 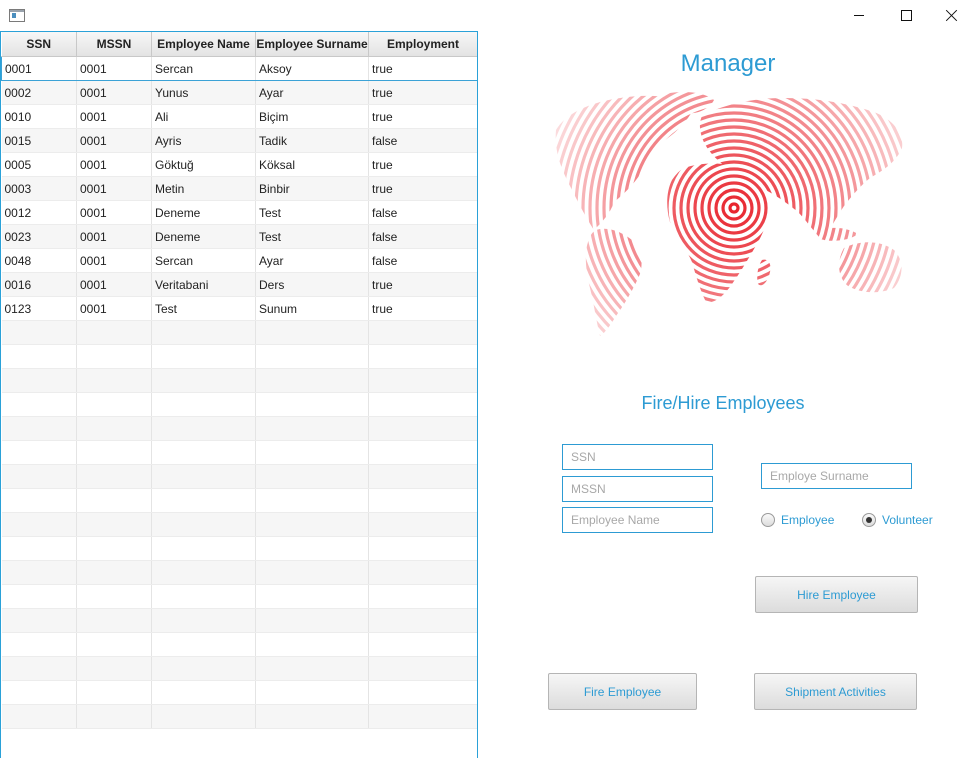 I want to click on table-row: 0002 0001 Yunus Ayar true, so click(x=239, y=92).